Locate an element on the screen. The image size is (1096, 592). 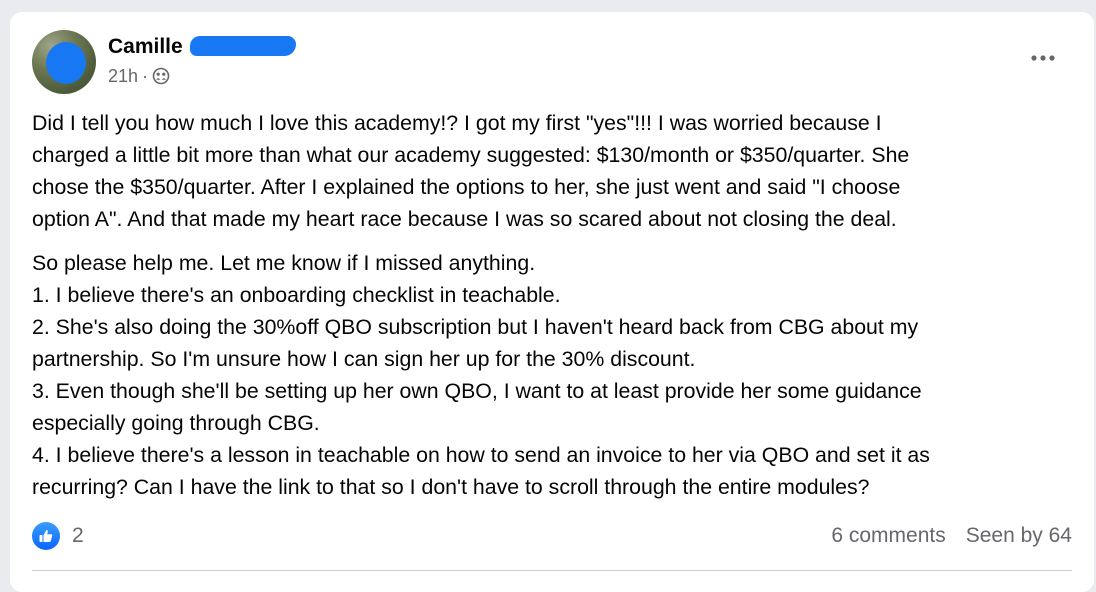
ellipsis-icon is located at coordinates (1043, 58).